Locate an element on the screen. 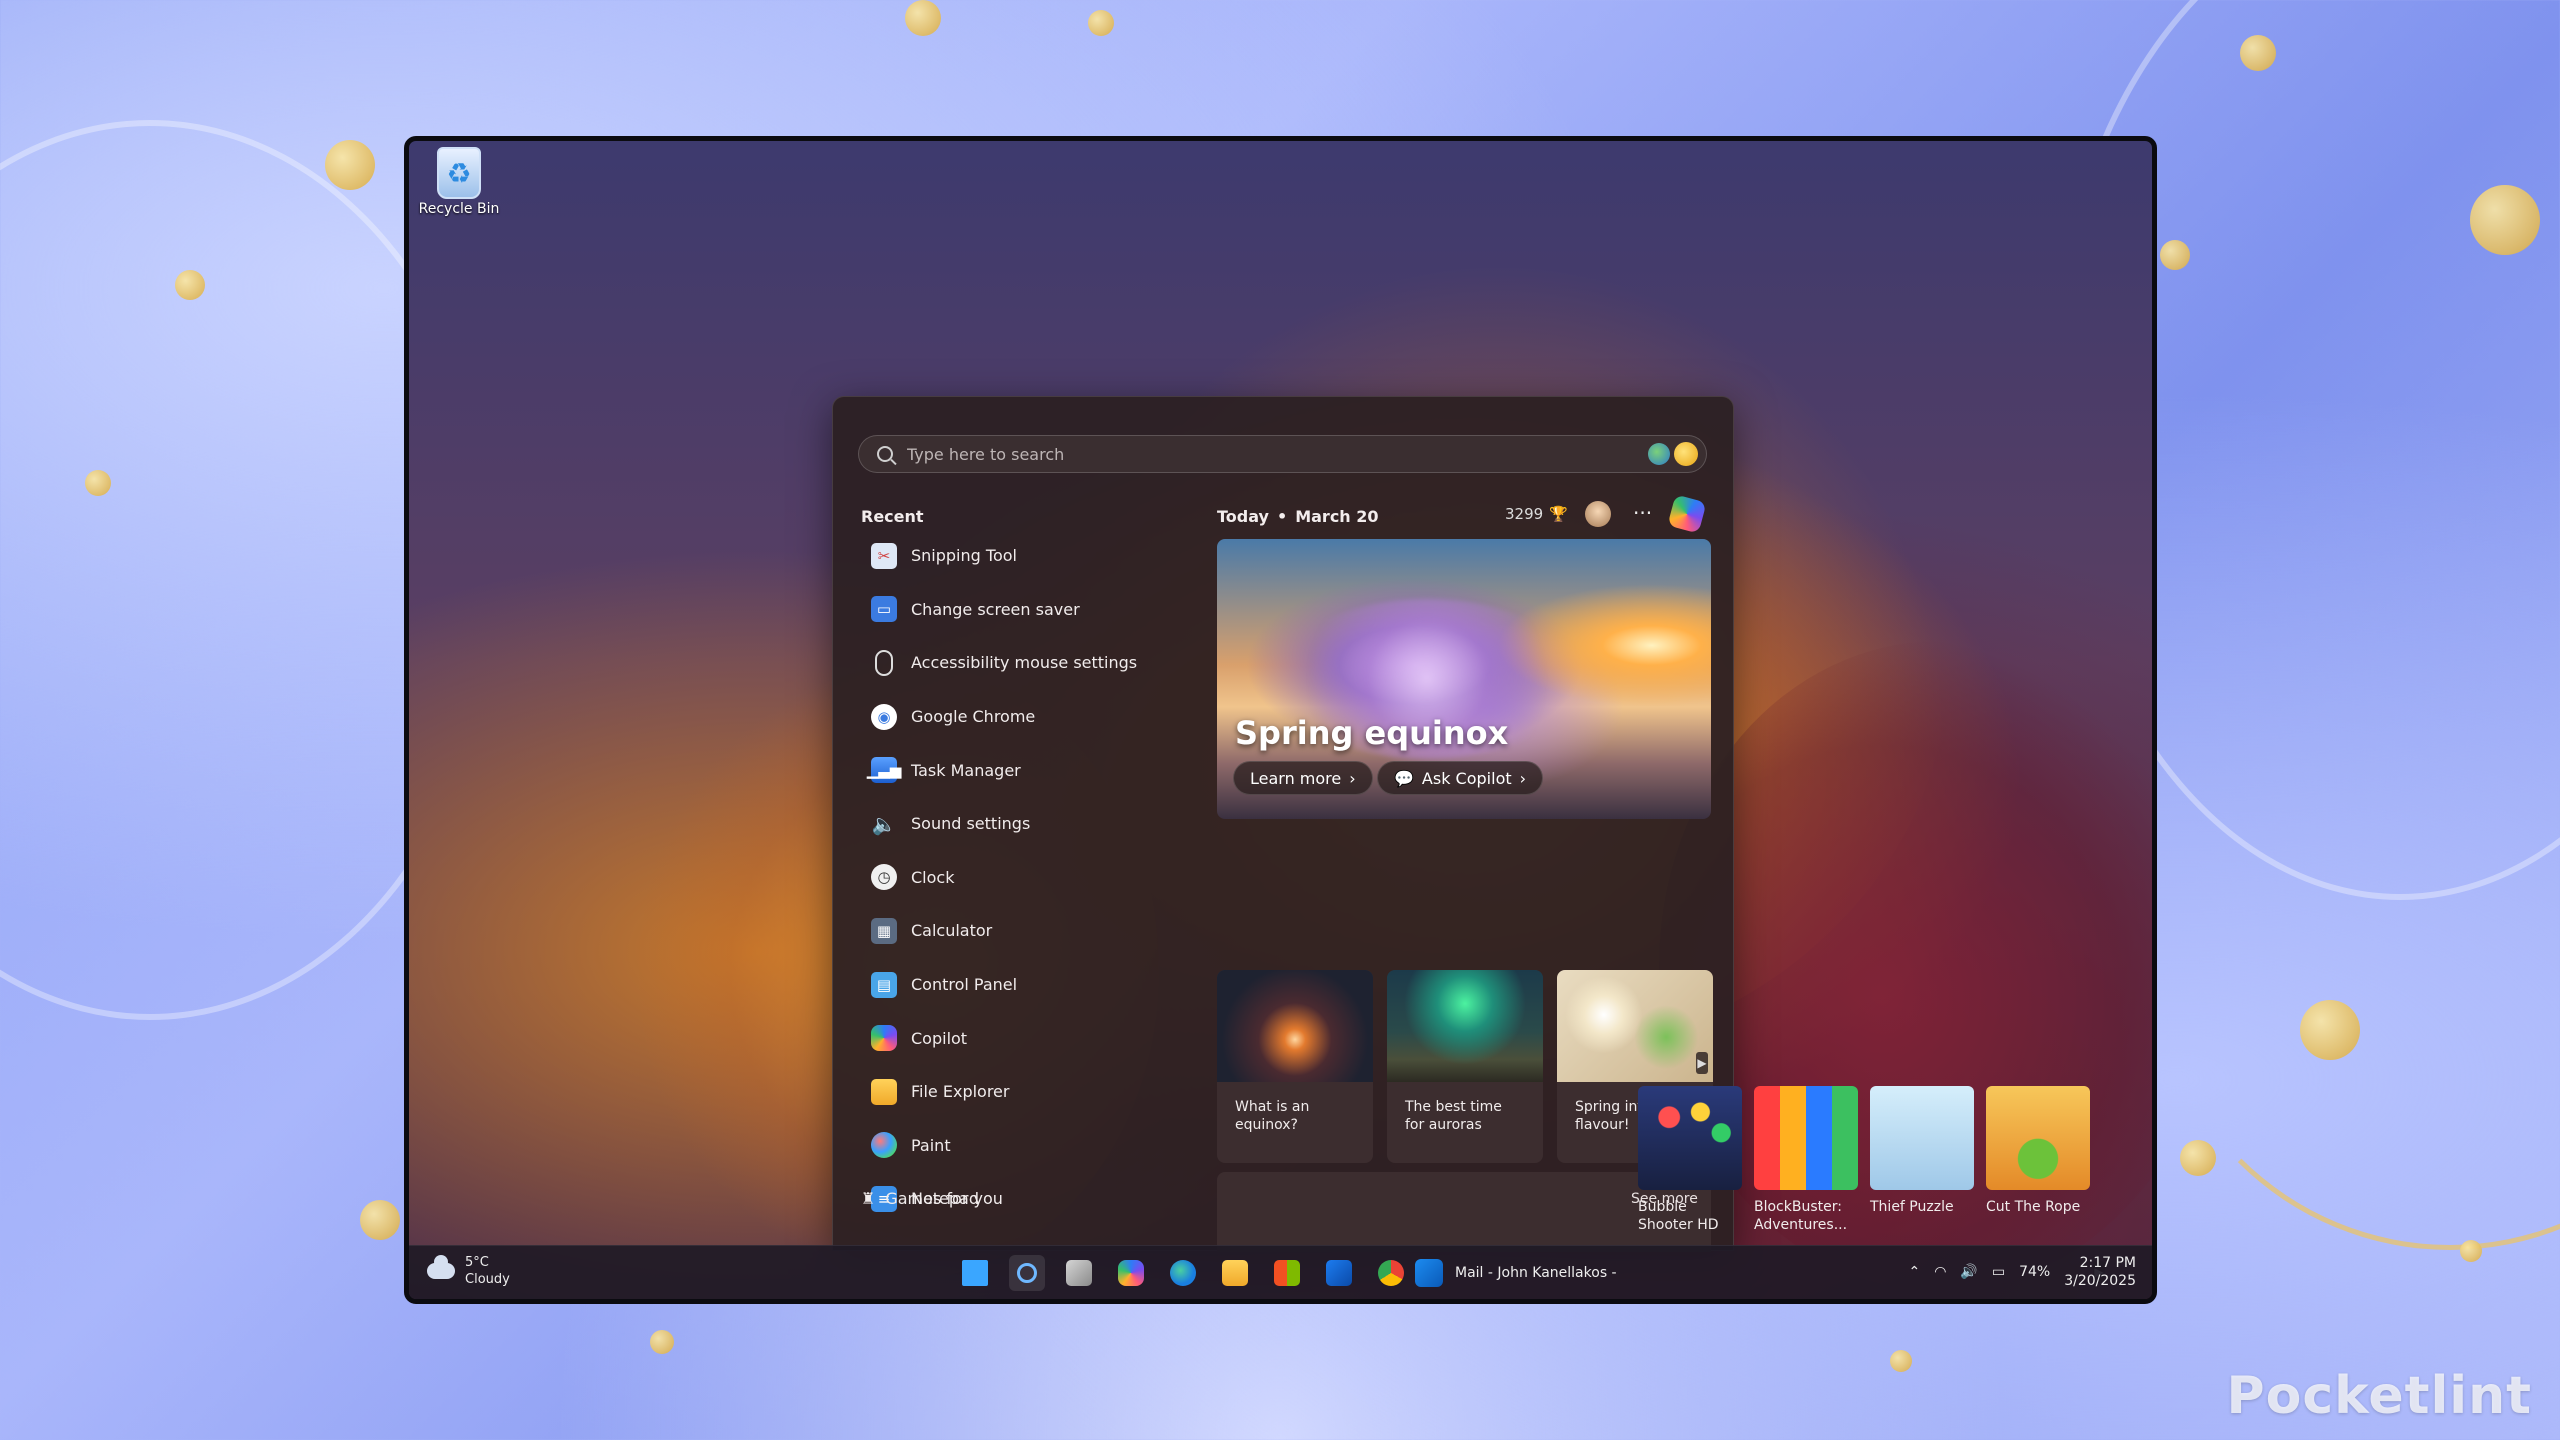 The height and width of the screenshot is (1440, 2560). hero-title: Spring equinox is located at coordinates (1372, 733).